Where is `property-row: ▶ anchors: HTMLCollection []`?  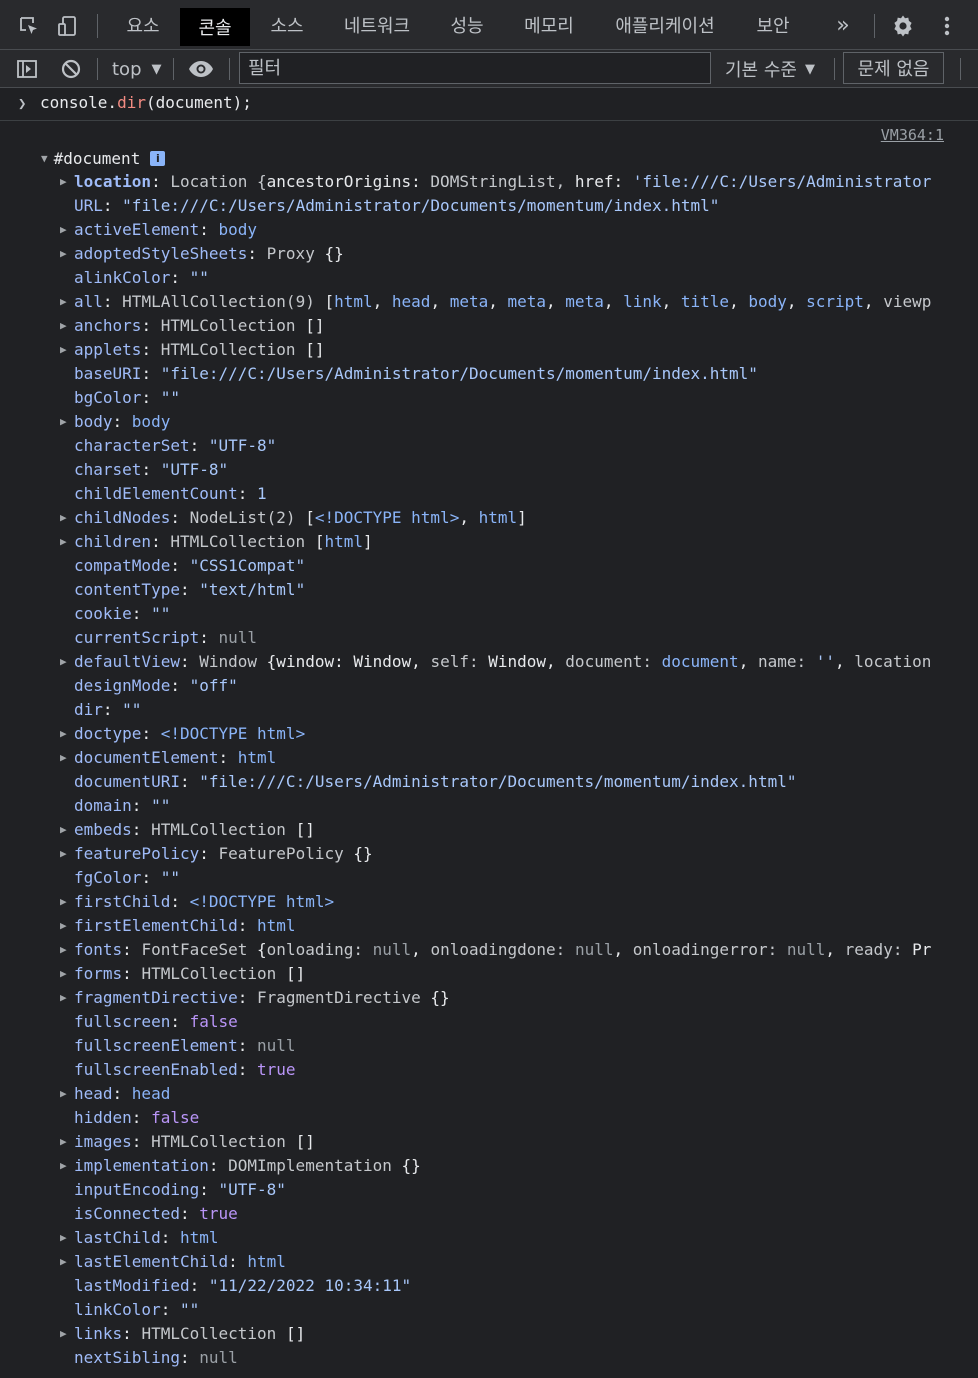 property-row: ▶ anchors: HTMLCollection [] is located at coordinates (477, 326).